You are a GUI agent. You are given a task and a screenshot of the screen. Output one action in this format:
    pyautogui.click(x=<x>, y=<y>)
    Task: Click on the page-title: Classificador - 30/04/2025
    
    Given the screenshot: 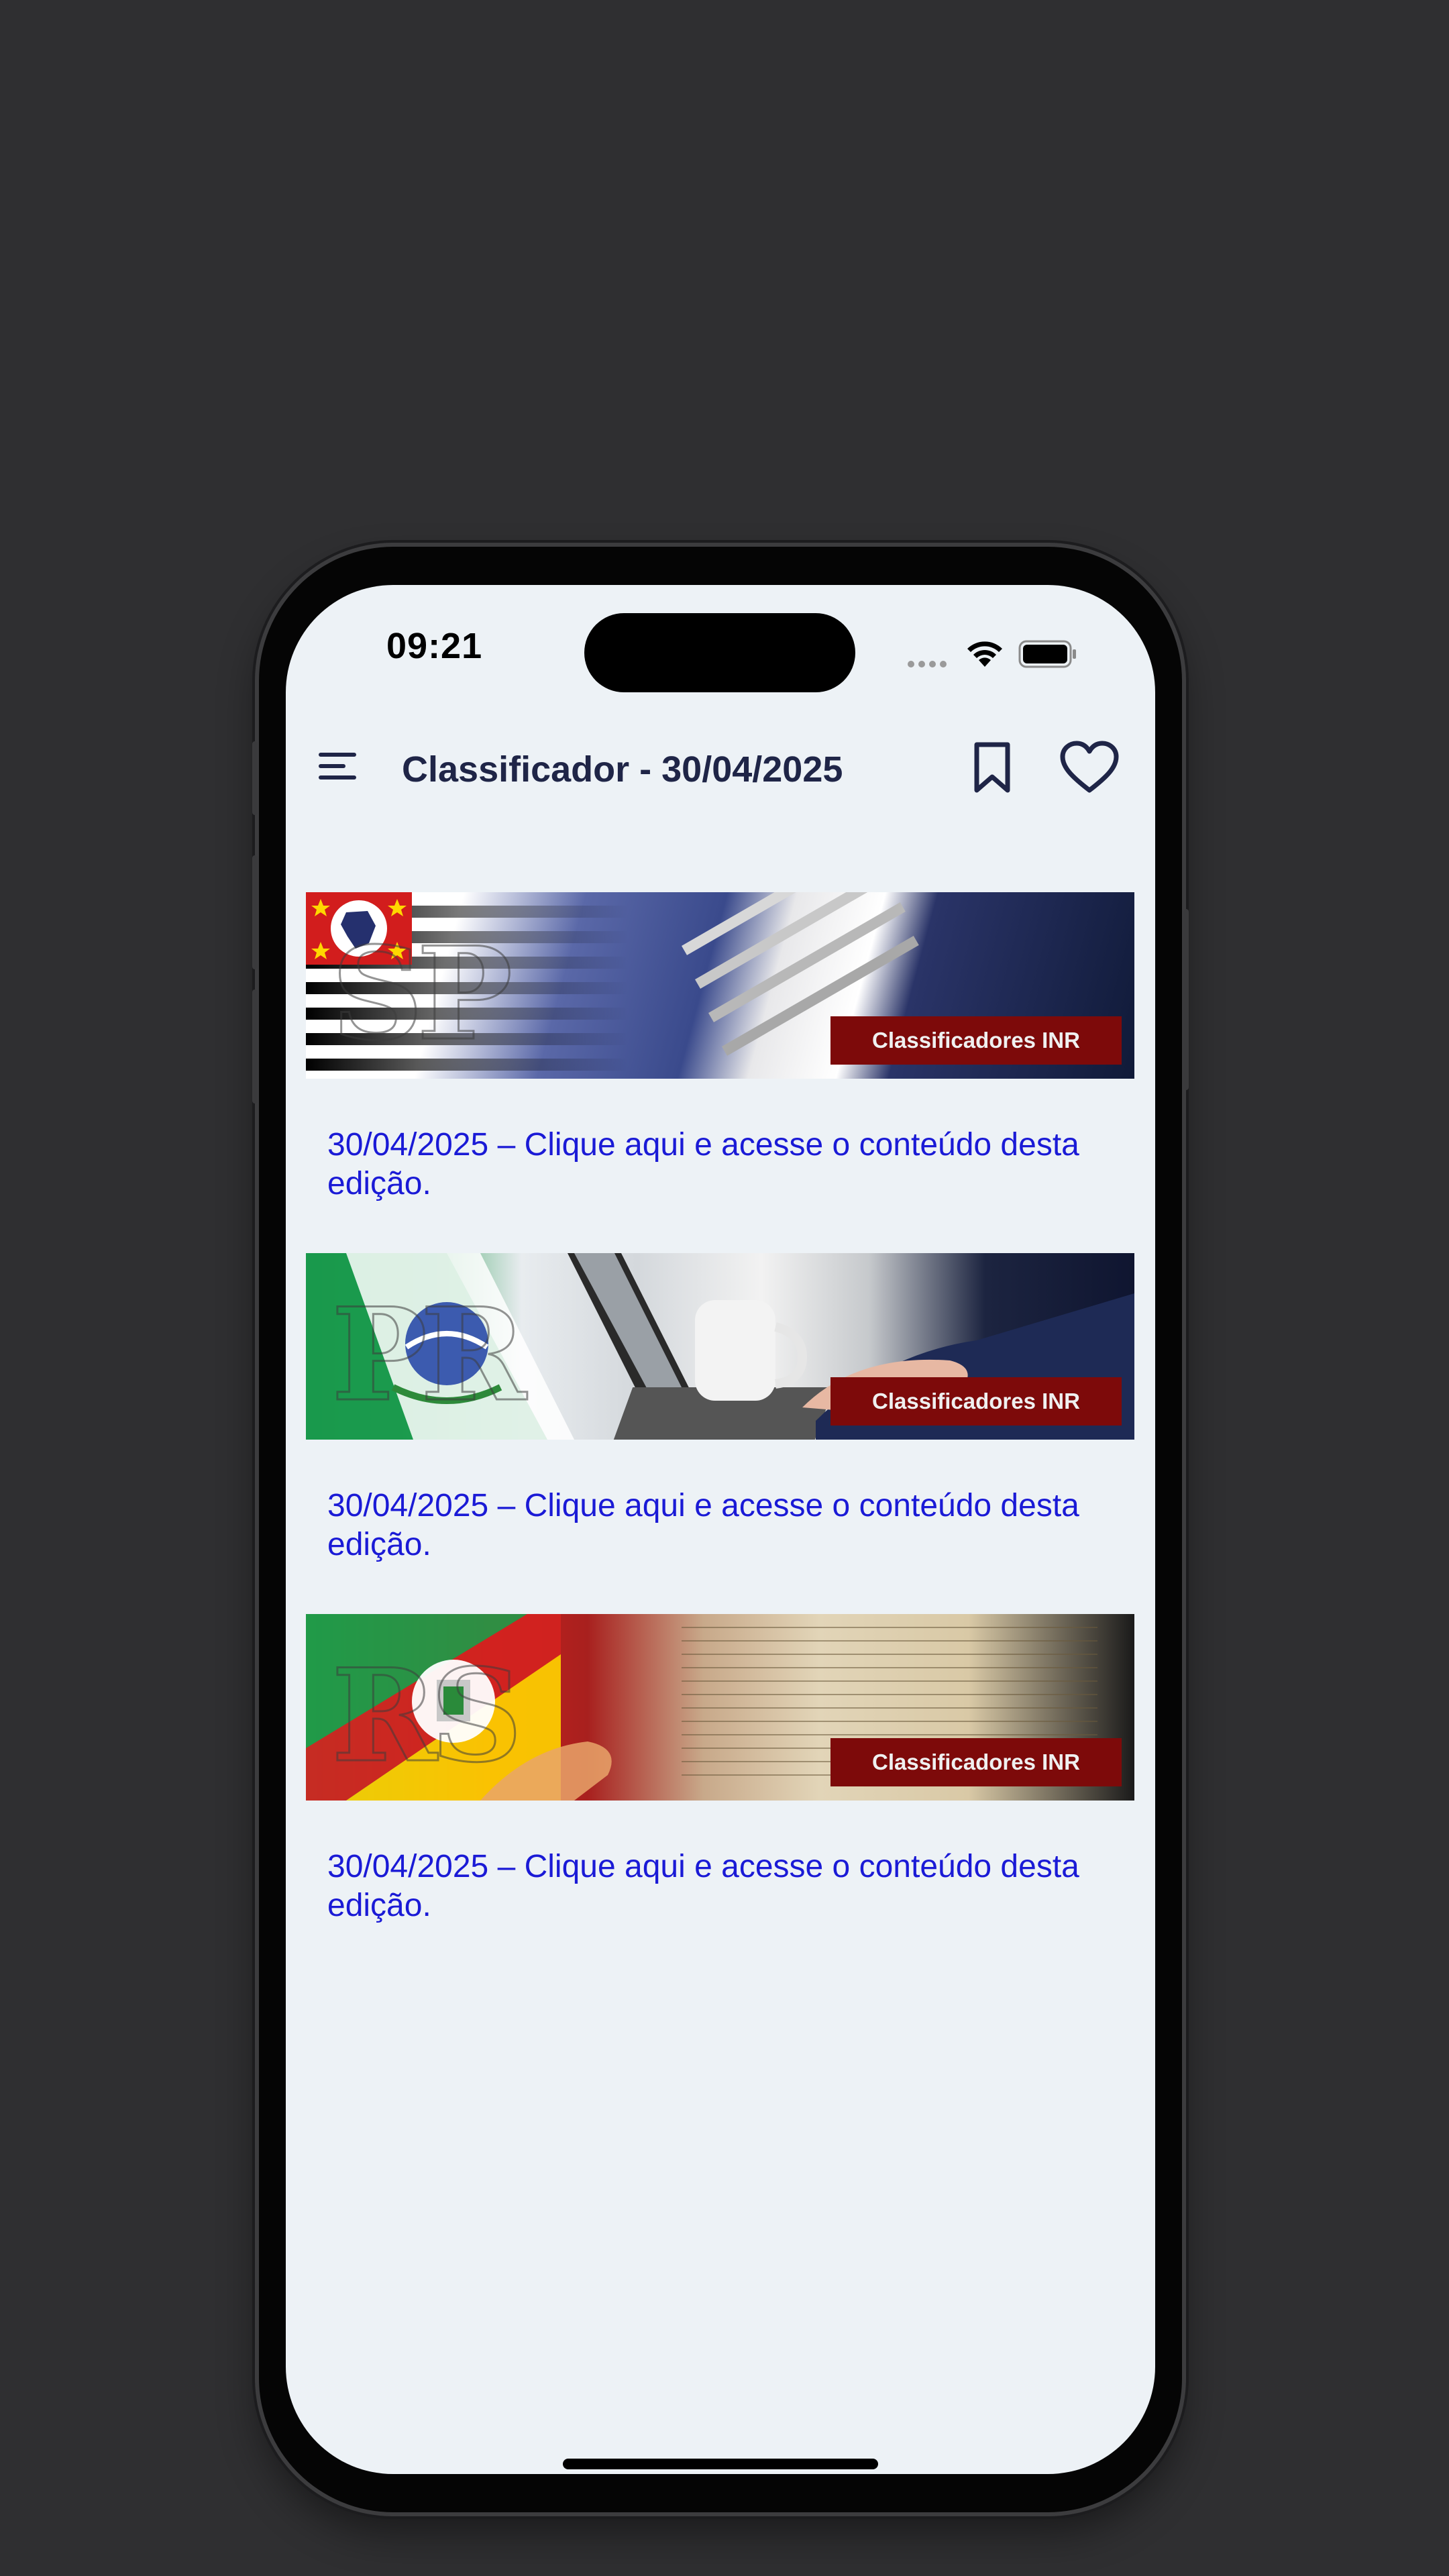 What is the action you would take?
    pyautogui.click(x=622, y=769)
    